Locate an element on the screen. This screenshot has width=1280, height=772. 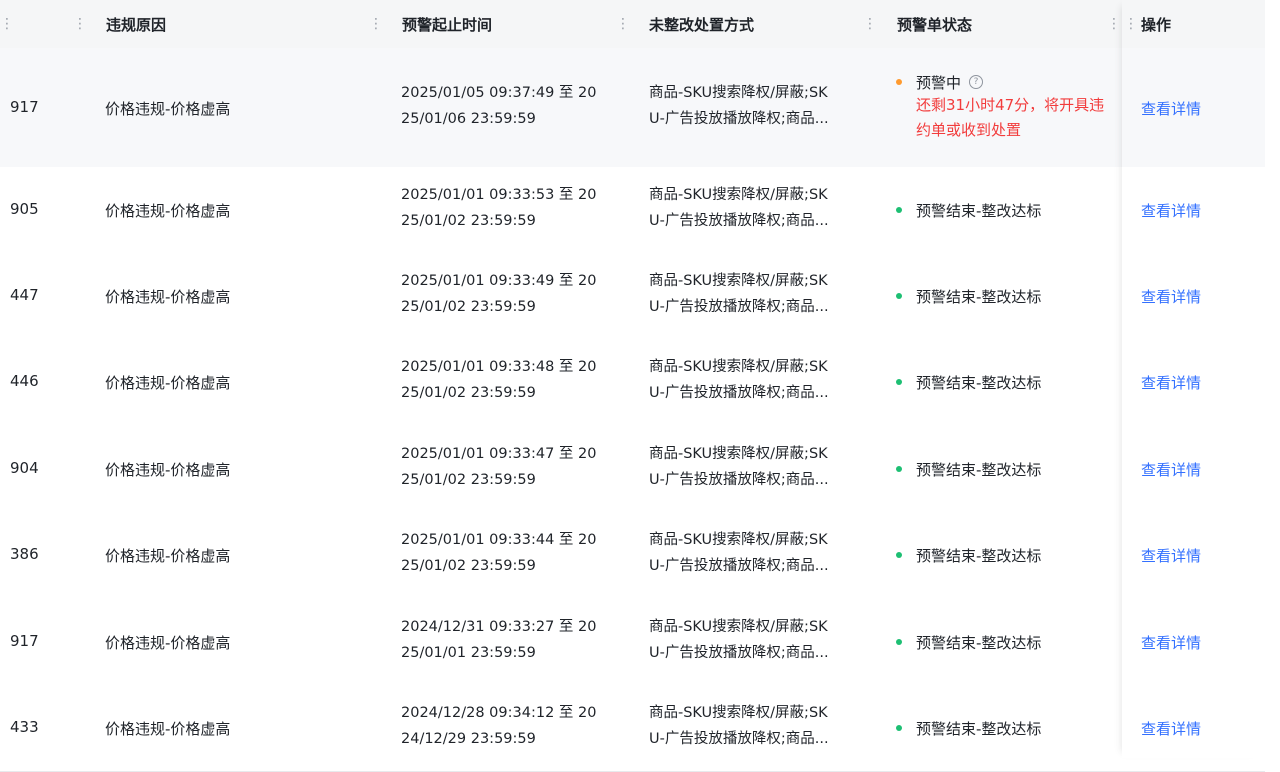
cell-warning-id: 446 is located at coordinates (24, 381).